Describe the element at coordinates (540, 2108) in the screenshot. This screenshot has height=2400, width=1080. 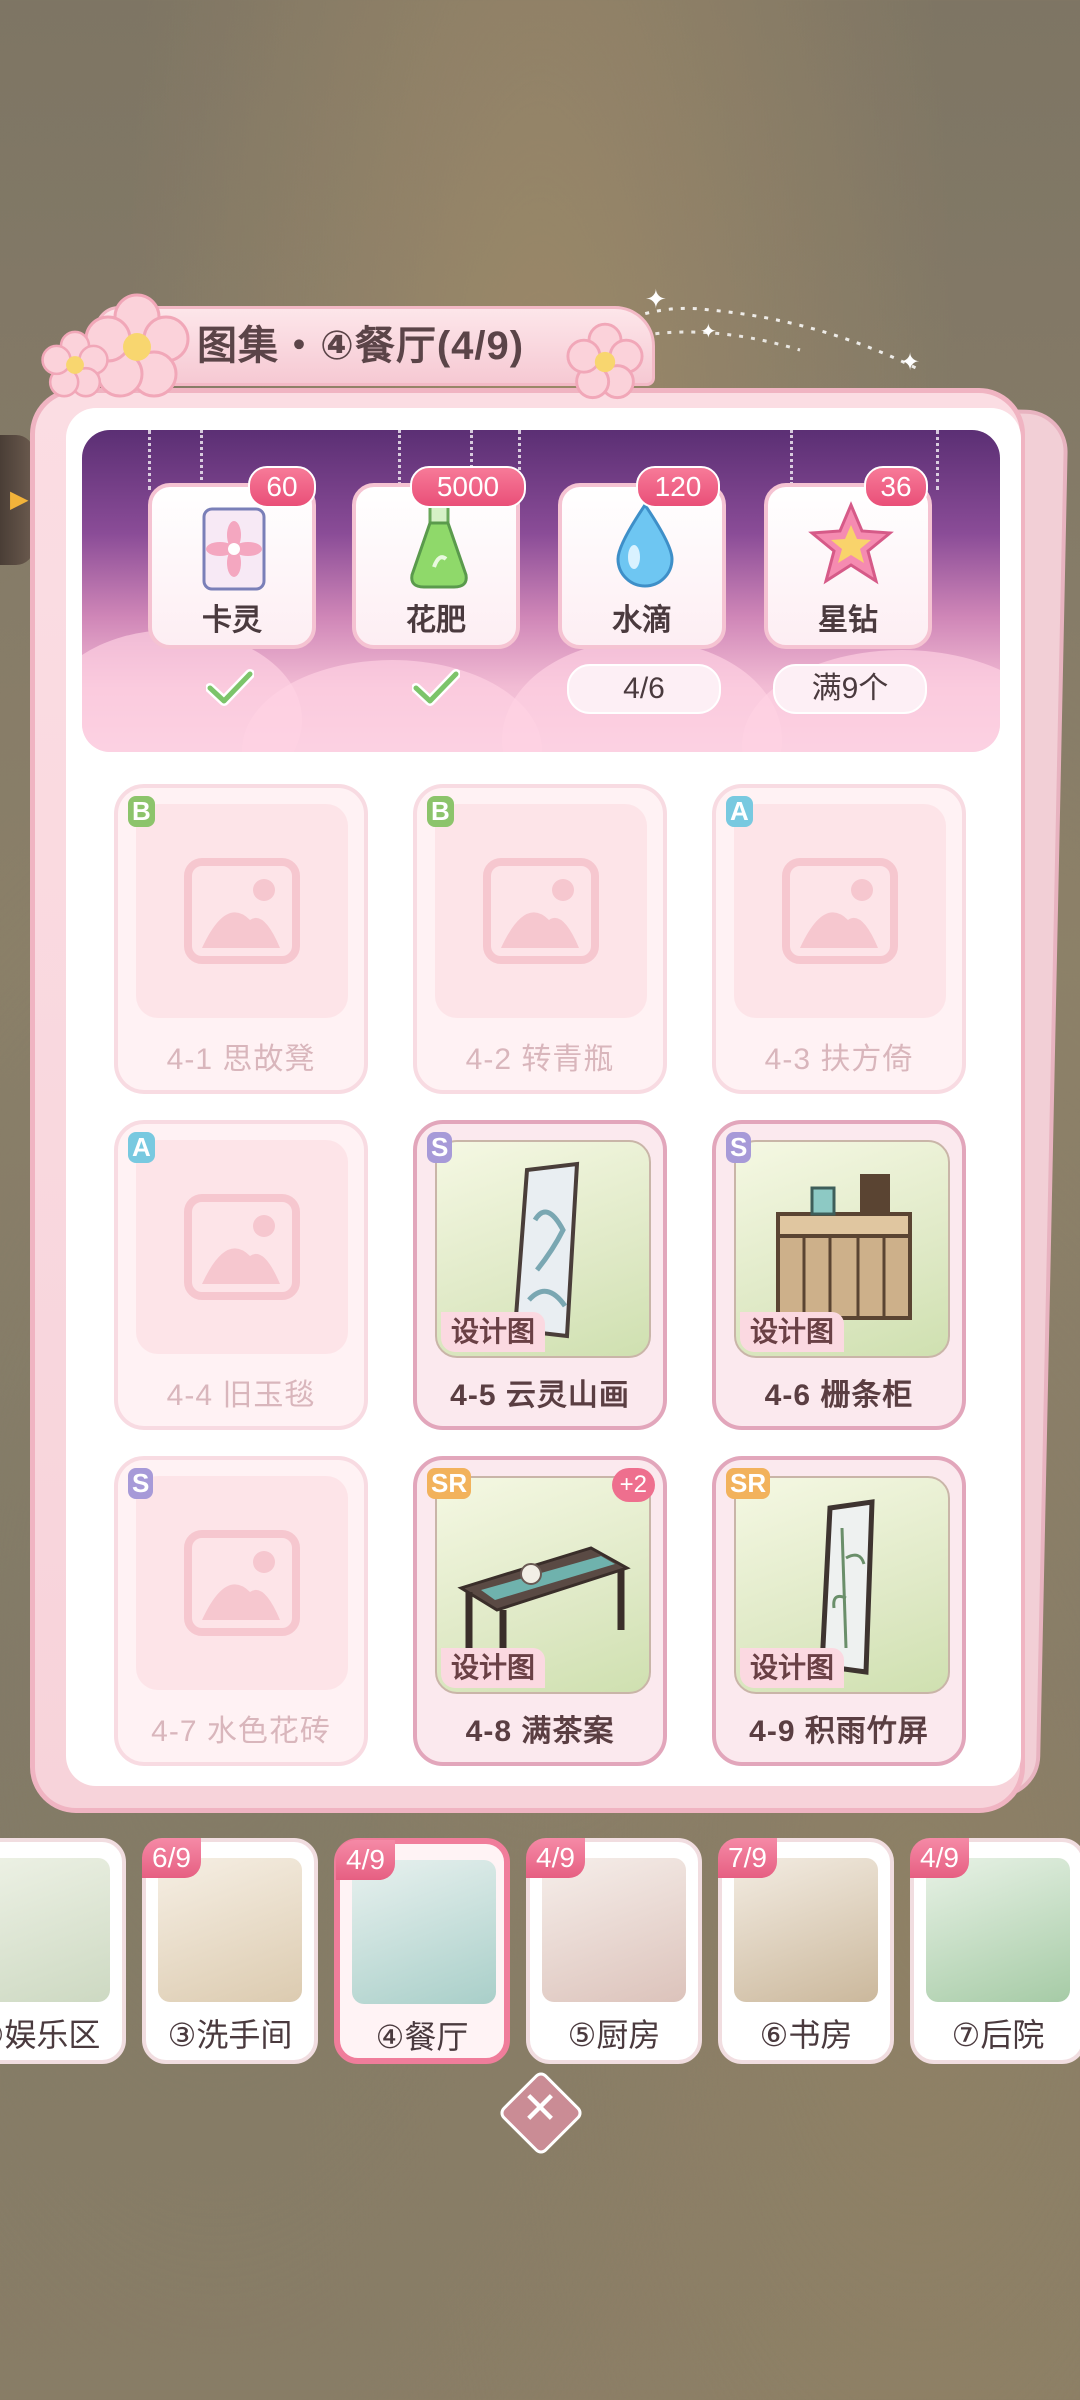
I see `close-icon: ✕` at that location.